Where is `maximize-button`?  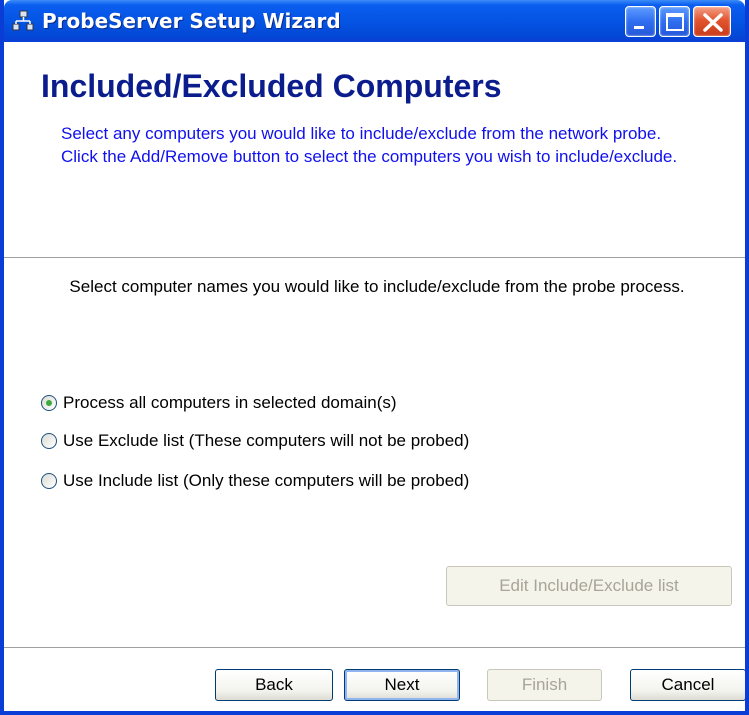
maximize-button is located at coordinates (674, 21).